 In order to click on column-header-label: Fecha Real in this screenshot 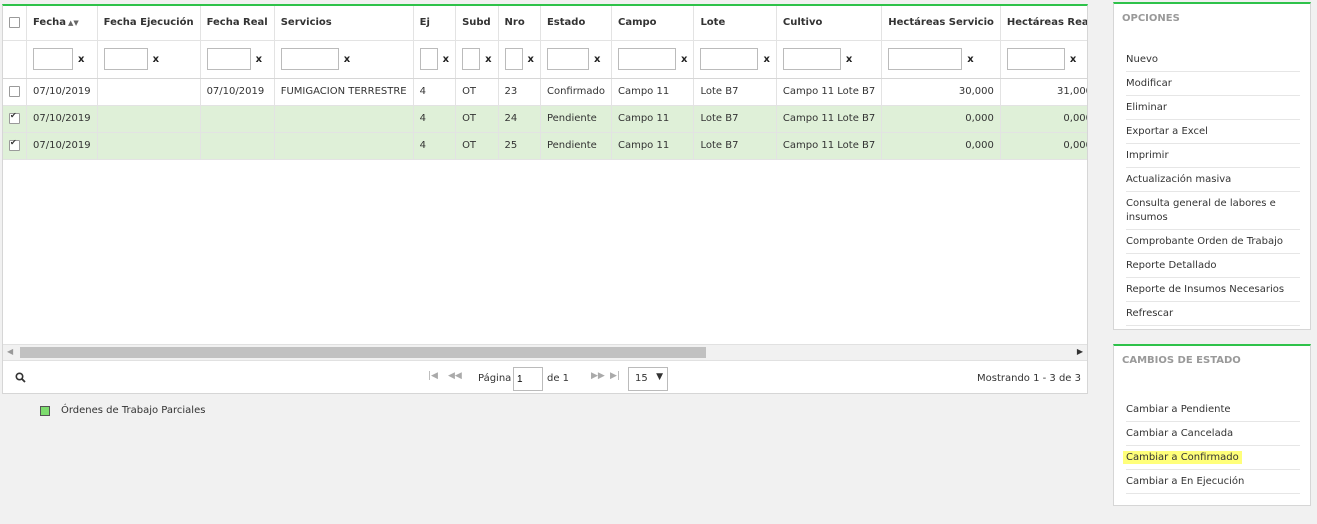, I will do `click(237, 23)`.